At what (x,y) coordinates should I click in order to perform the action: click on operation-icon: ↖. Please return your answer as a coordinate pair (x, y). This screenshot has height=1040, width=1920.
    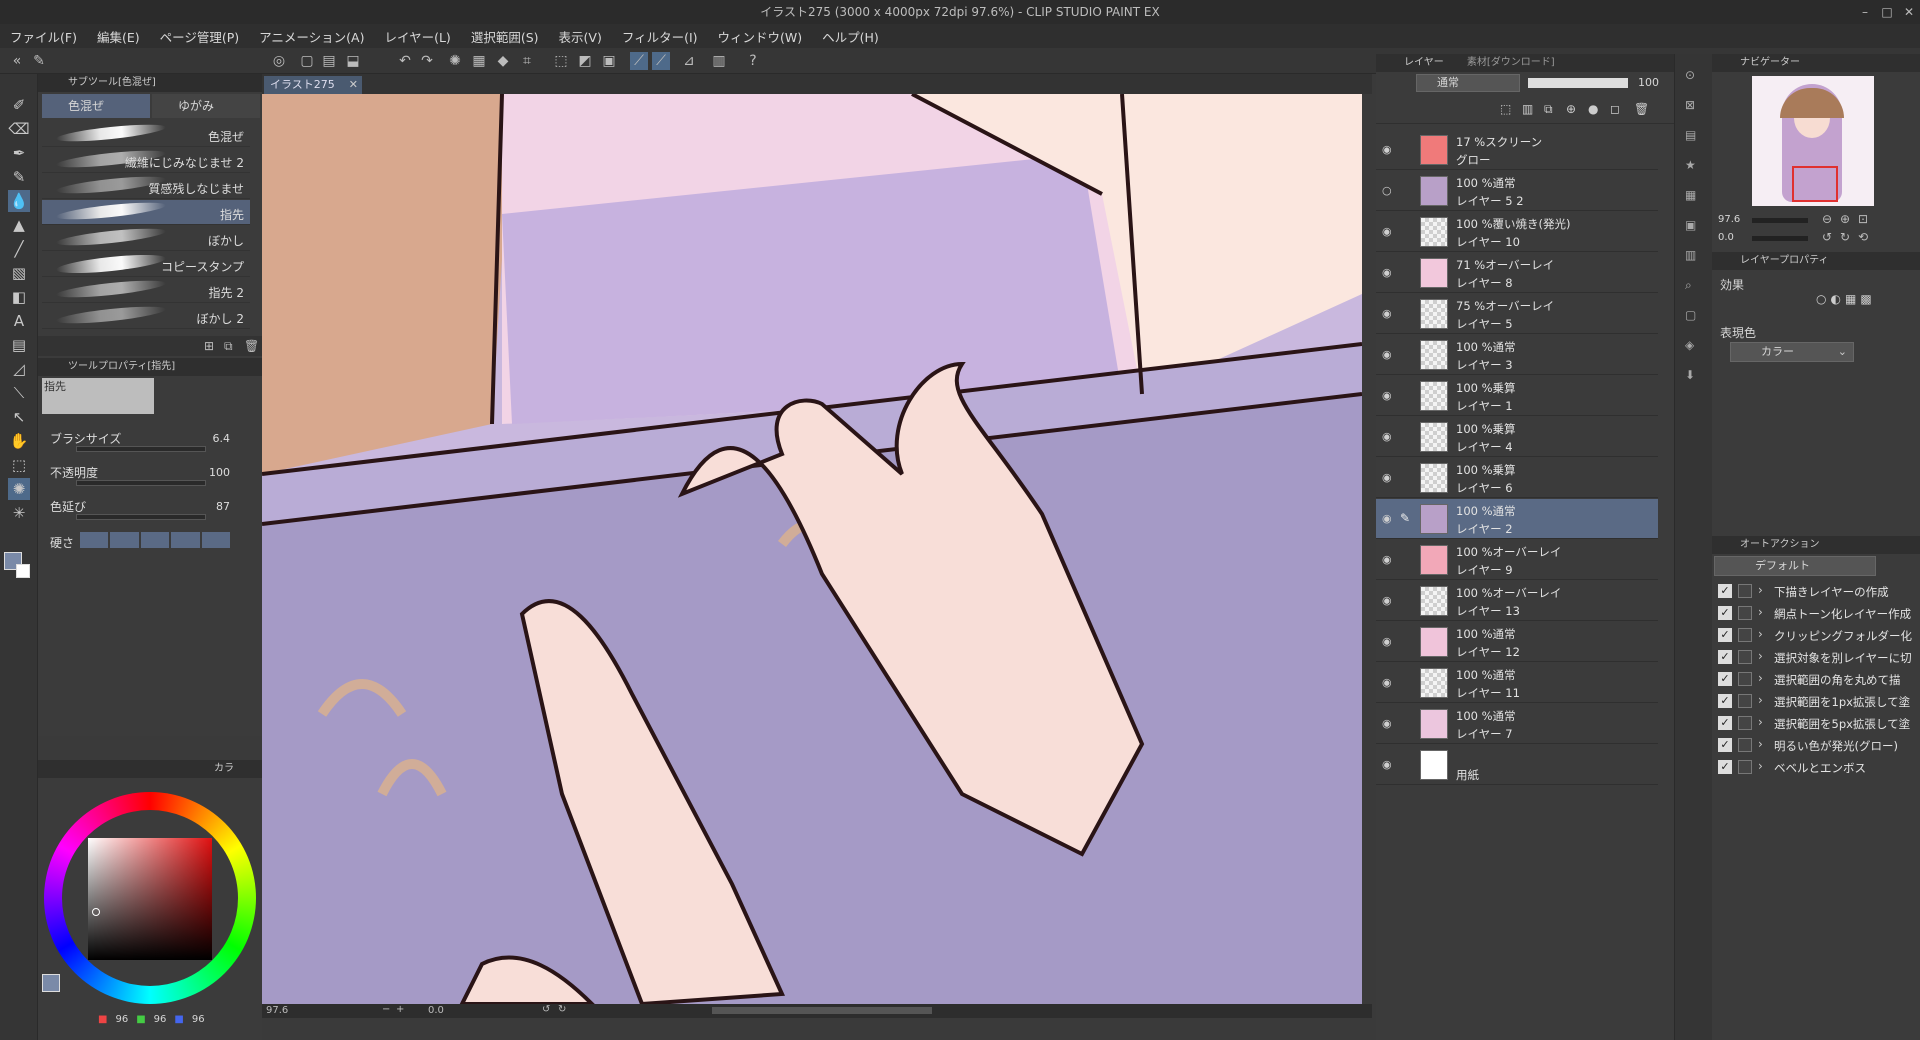
    Looking at the image, I should click on (19, 417).